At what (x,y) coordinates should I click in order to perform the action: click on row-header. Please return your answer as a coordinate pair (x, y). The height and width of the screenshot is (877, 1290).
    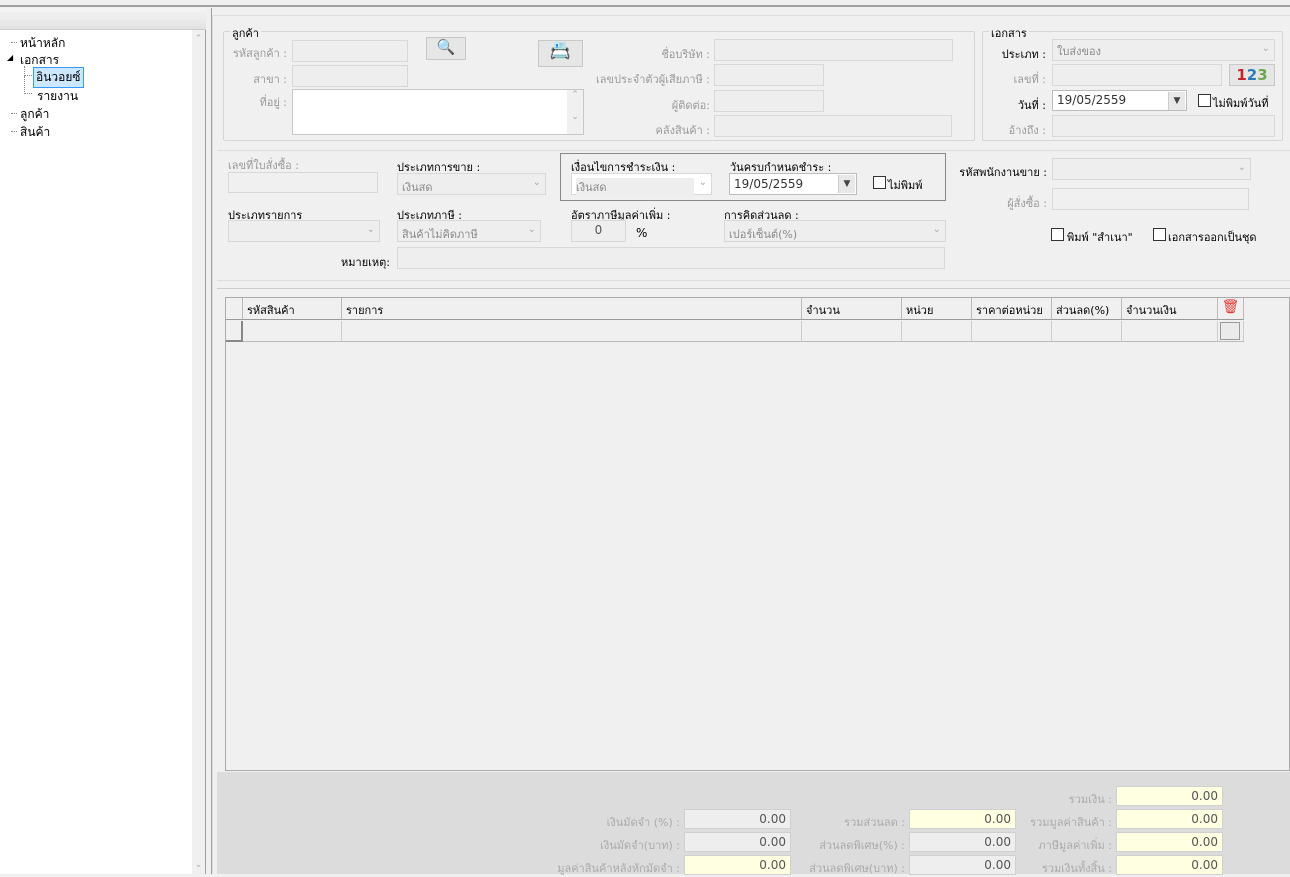
    Looking at the image, I should click on (234, 331).